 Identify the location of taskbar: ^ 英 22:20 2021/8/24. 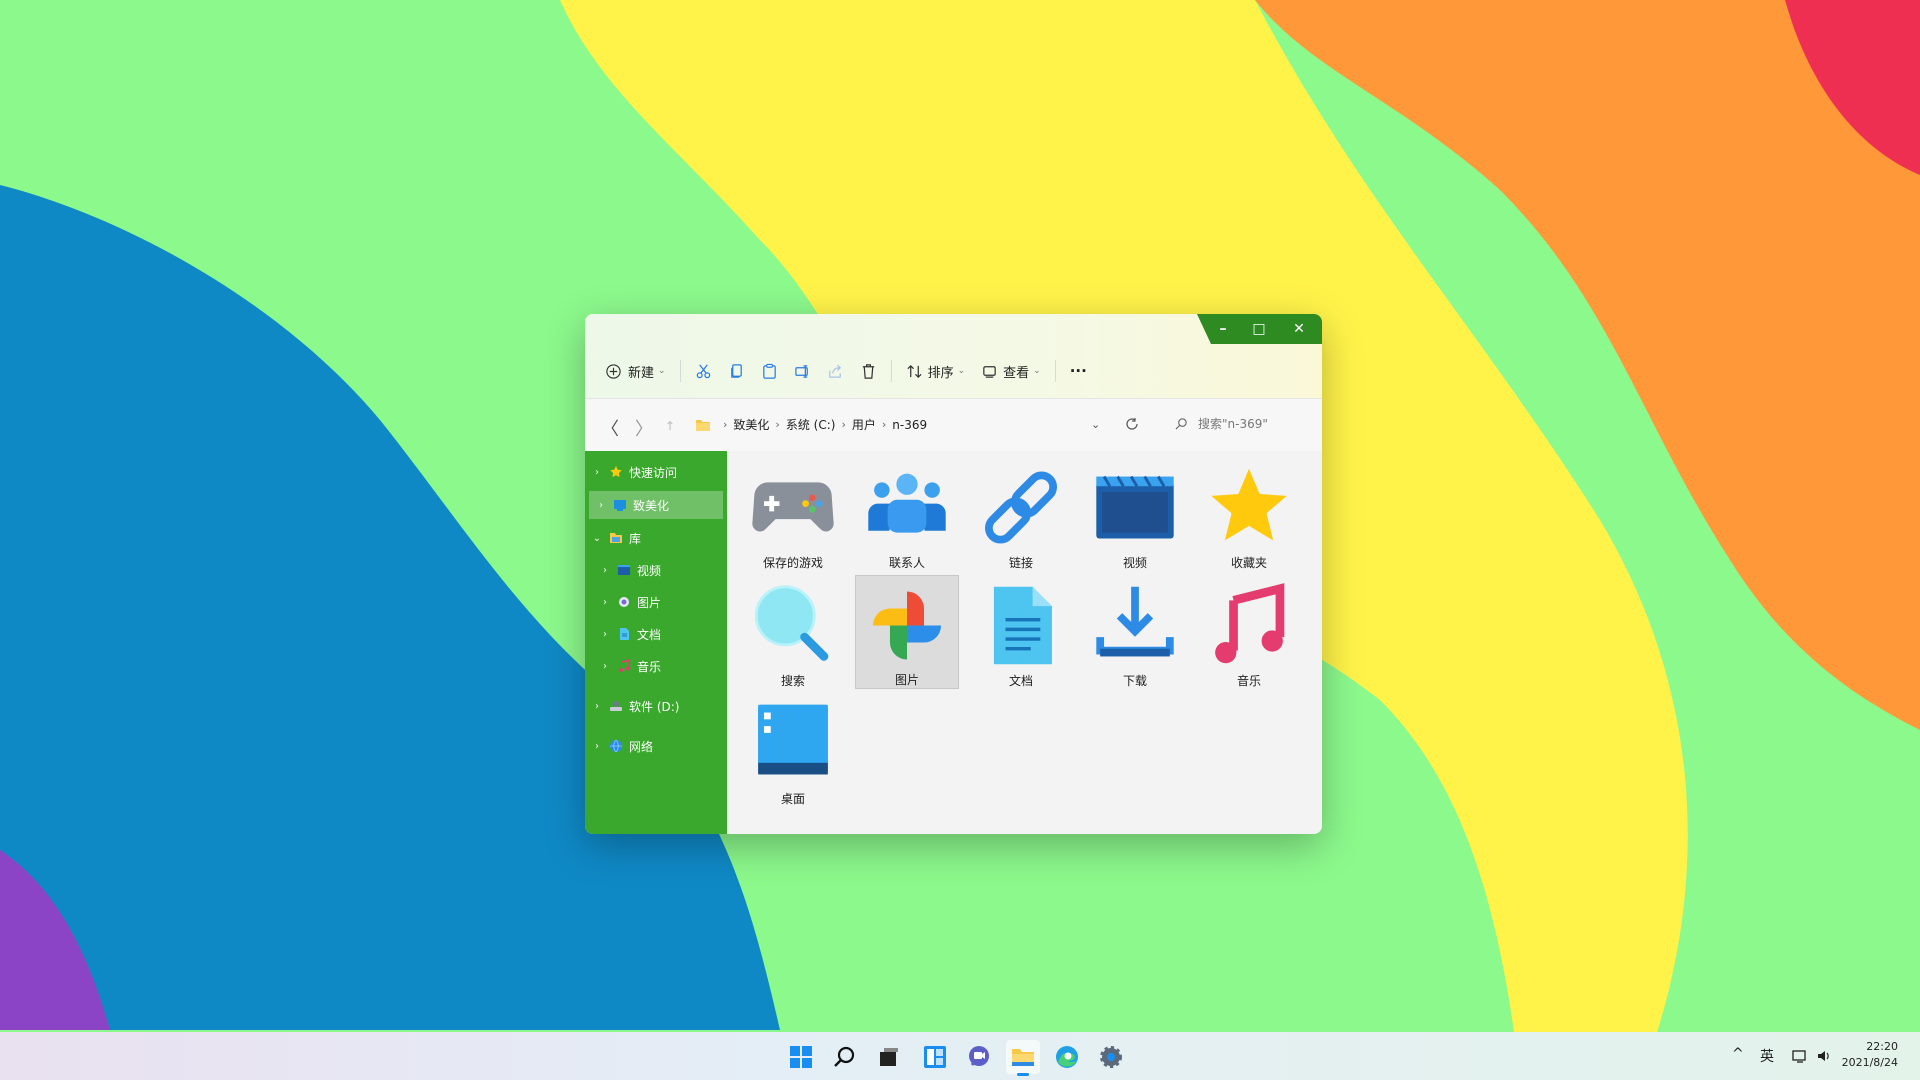
(960, 1056).